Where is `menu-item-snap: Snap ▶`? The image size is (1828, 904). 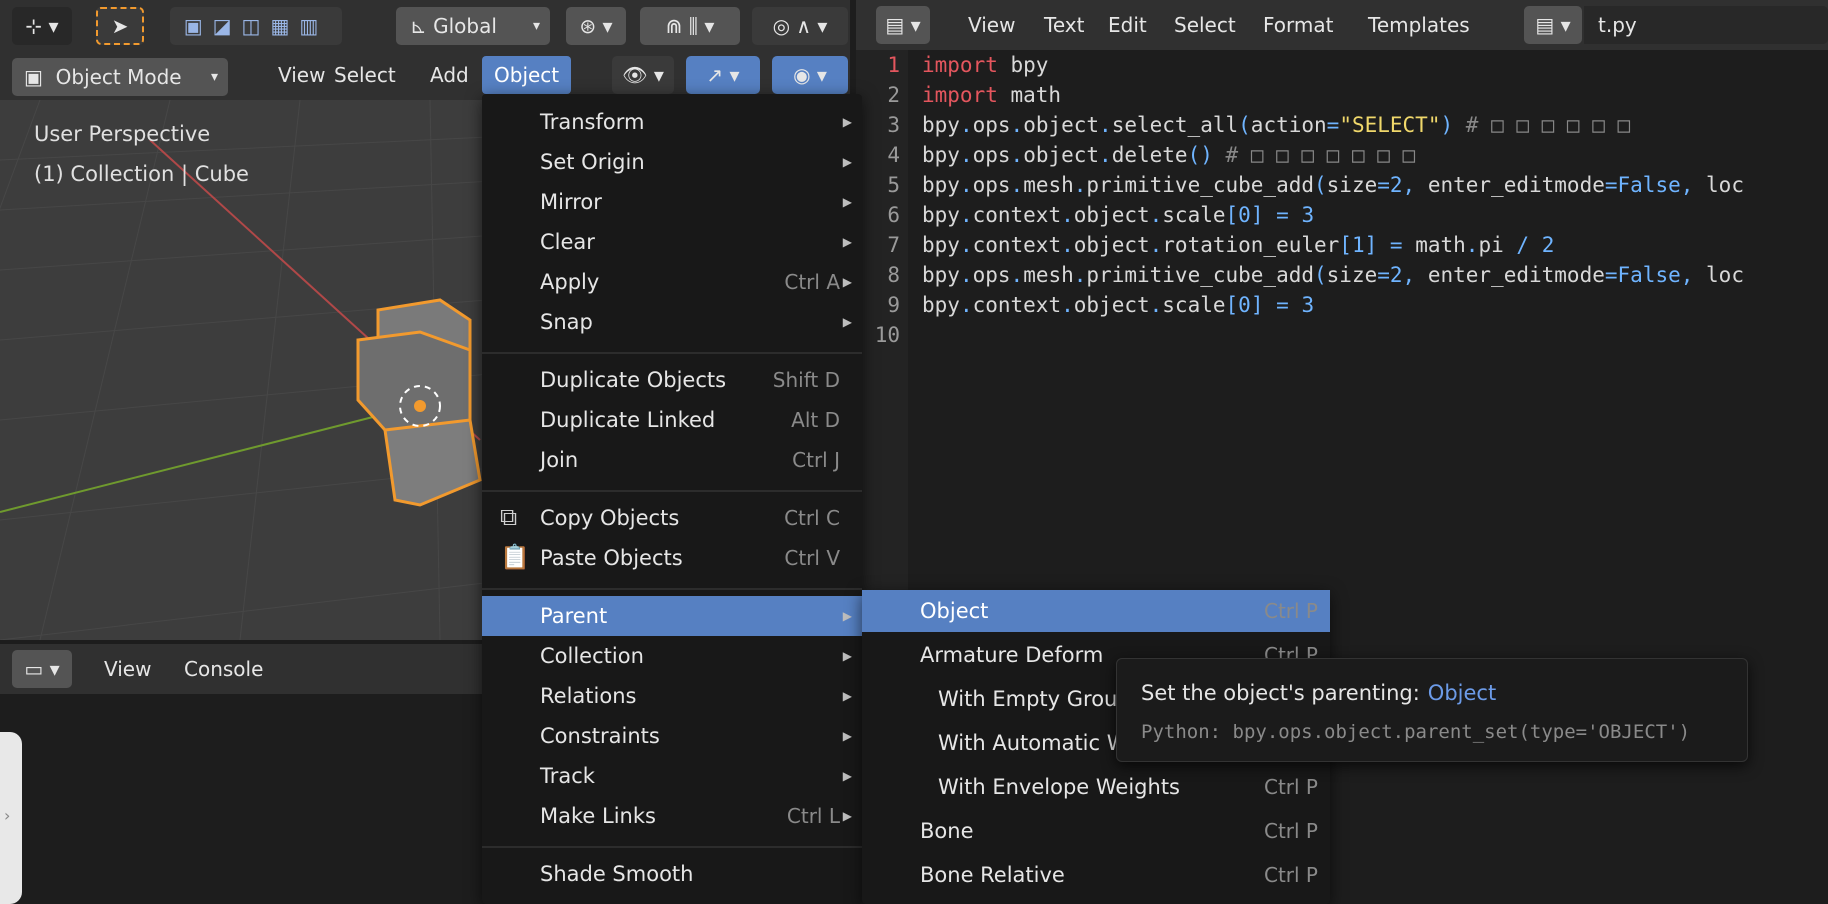
menu-item-snap: Snap ▶ is located at coordinates (672, 322).